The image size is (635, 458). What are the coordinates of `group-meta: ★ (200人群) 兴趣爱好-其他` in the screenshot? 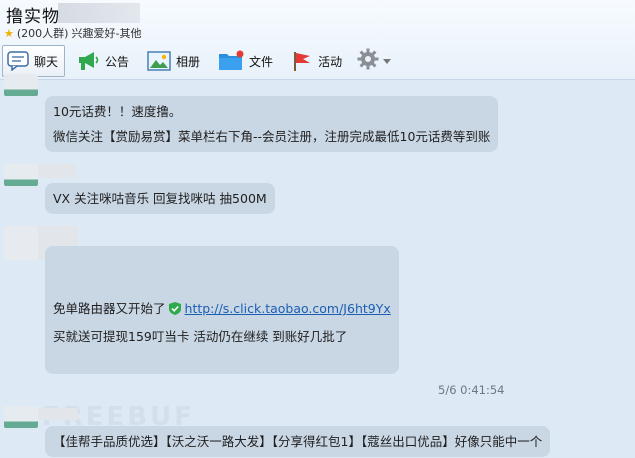 It's located at (72, 33).